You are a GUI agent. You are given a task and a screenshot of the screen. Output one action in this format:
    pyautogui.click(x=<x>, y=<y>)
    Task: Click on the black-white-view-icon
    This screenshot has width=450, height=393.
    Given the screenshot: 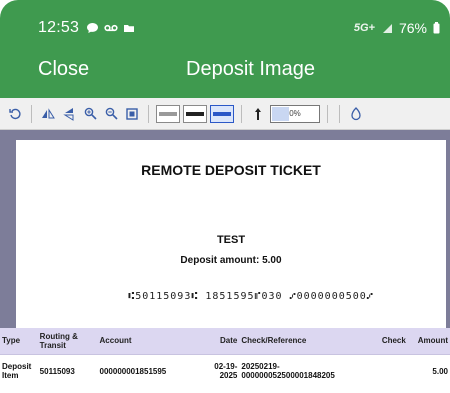 What is the action you would take?
    pyautogui.click(x=195, y=113)
    